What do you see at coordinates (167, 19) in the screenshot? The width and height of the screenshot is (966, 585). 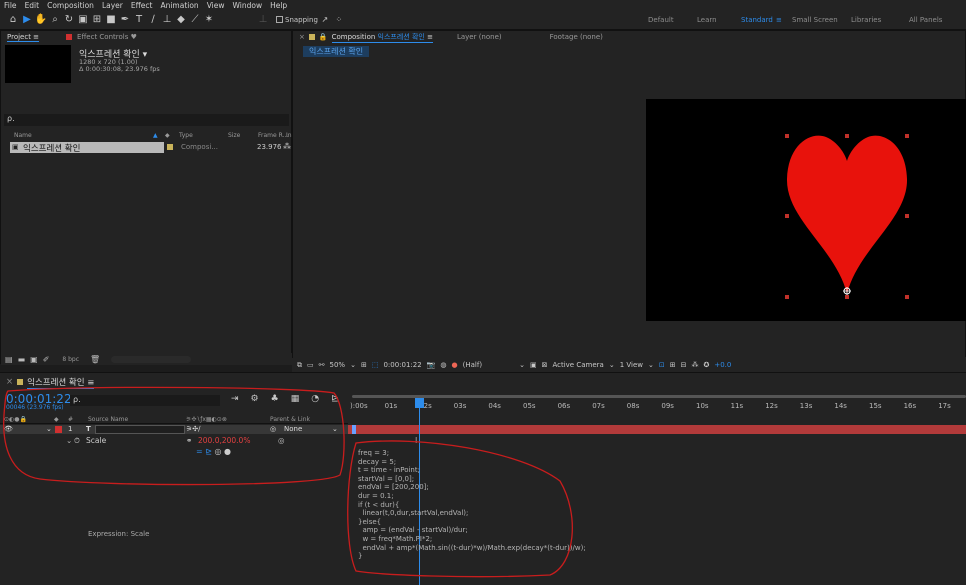 I see `clone-stamp-tool-icon: ⊥` at bounding box center [167, 19].